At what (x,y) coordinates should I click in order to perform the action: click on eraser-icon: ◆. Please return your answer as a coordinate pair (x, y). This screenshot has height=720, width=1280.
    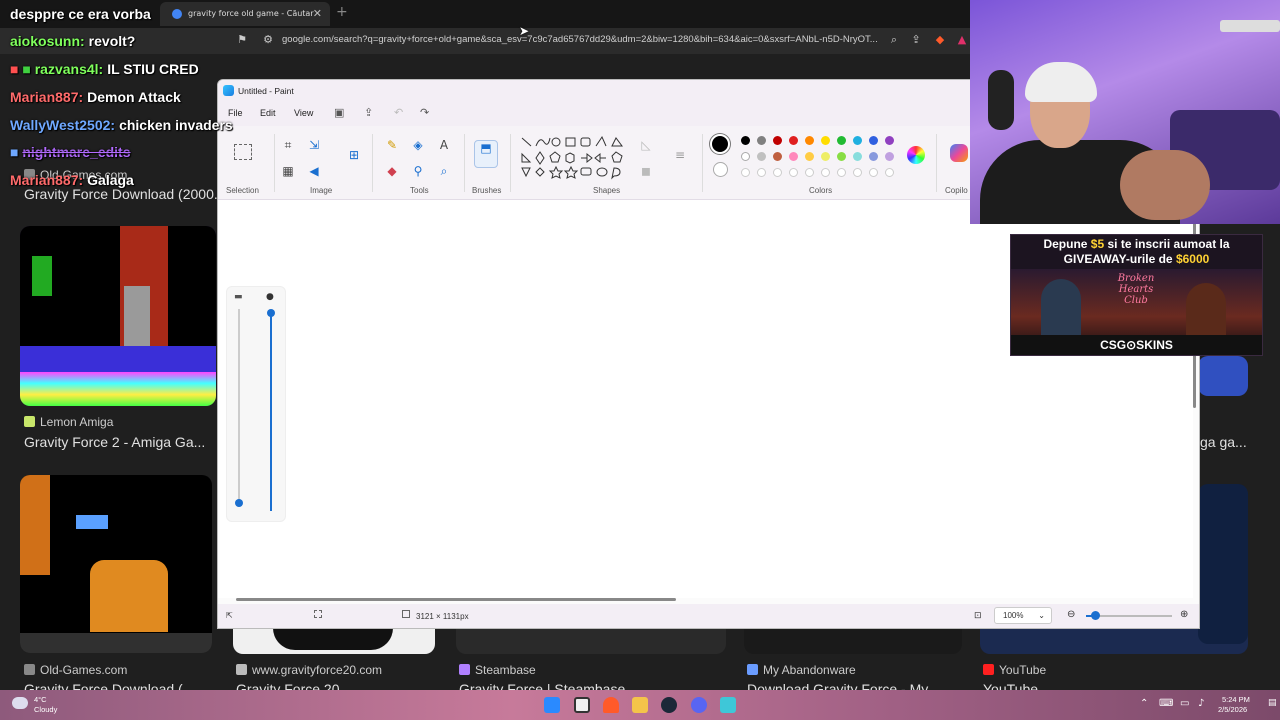
    Looking at the image, I should click on (392, 171).